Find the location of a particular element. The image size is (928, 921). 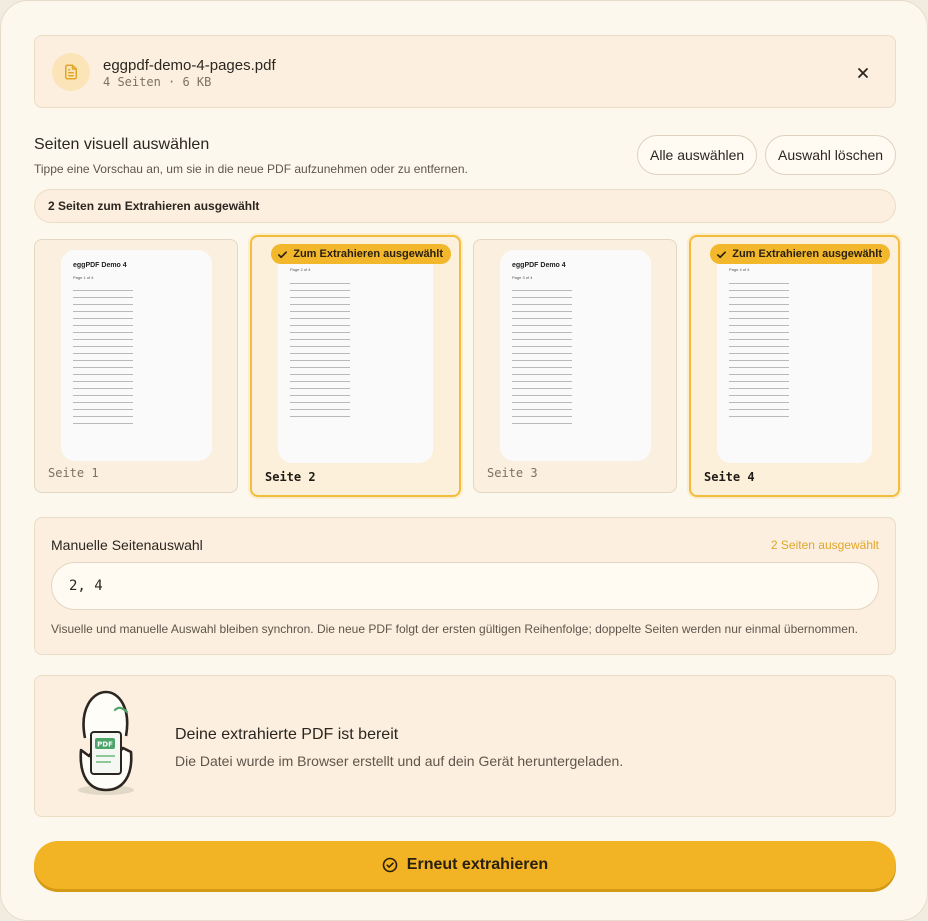

page-card-1: eggPDF Demo 4 Page 1 of 4 Seite 1 is located at coordinates (136, 366).